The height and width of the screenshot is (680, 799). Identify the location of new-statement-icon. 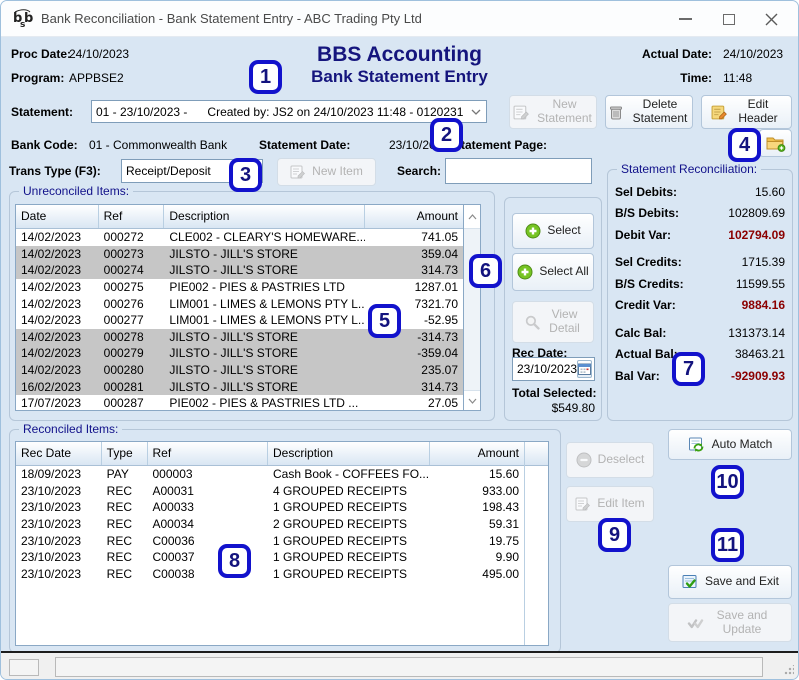
(521, 112).